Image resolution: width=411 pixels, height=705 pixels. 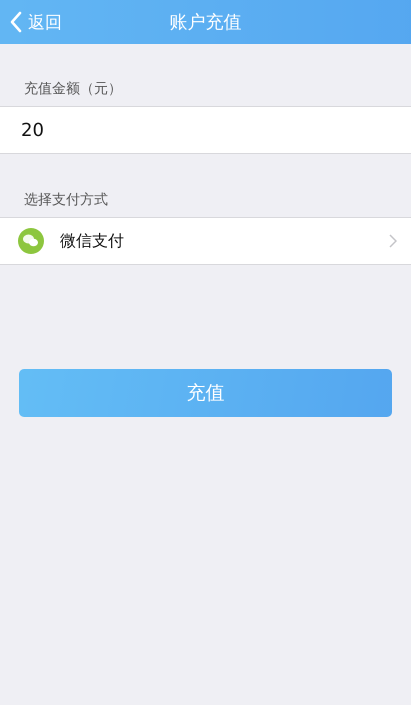 What do you see at coordinates (393, 241) in the screenshot?
I see `chevron-right-icon` at bounding box center [393, 241].